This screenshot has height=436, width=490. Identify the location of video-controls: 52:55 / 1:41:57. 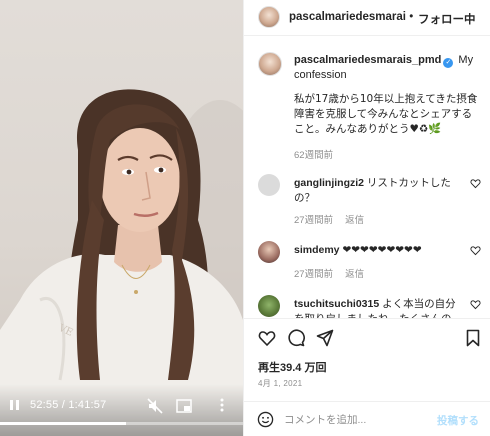
(121, 410).